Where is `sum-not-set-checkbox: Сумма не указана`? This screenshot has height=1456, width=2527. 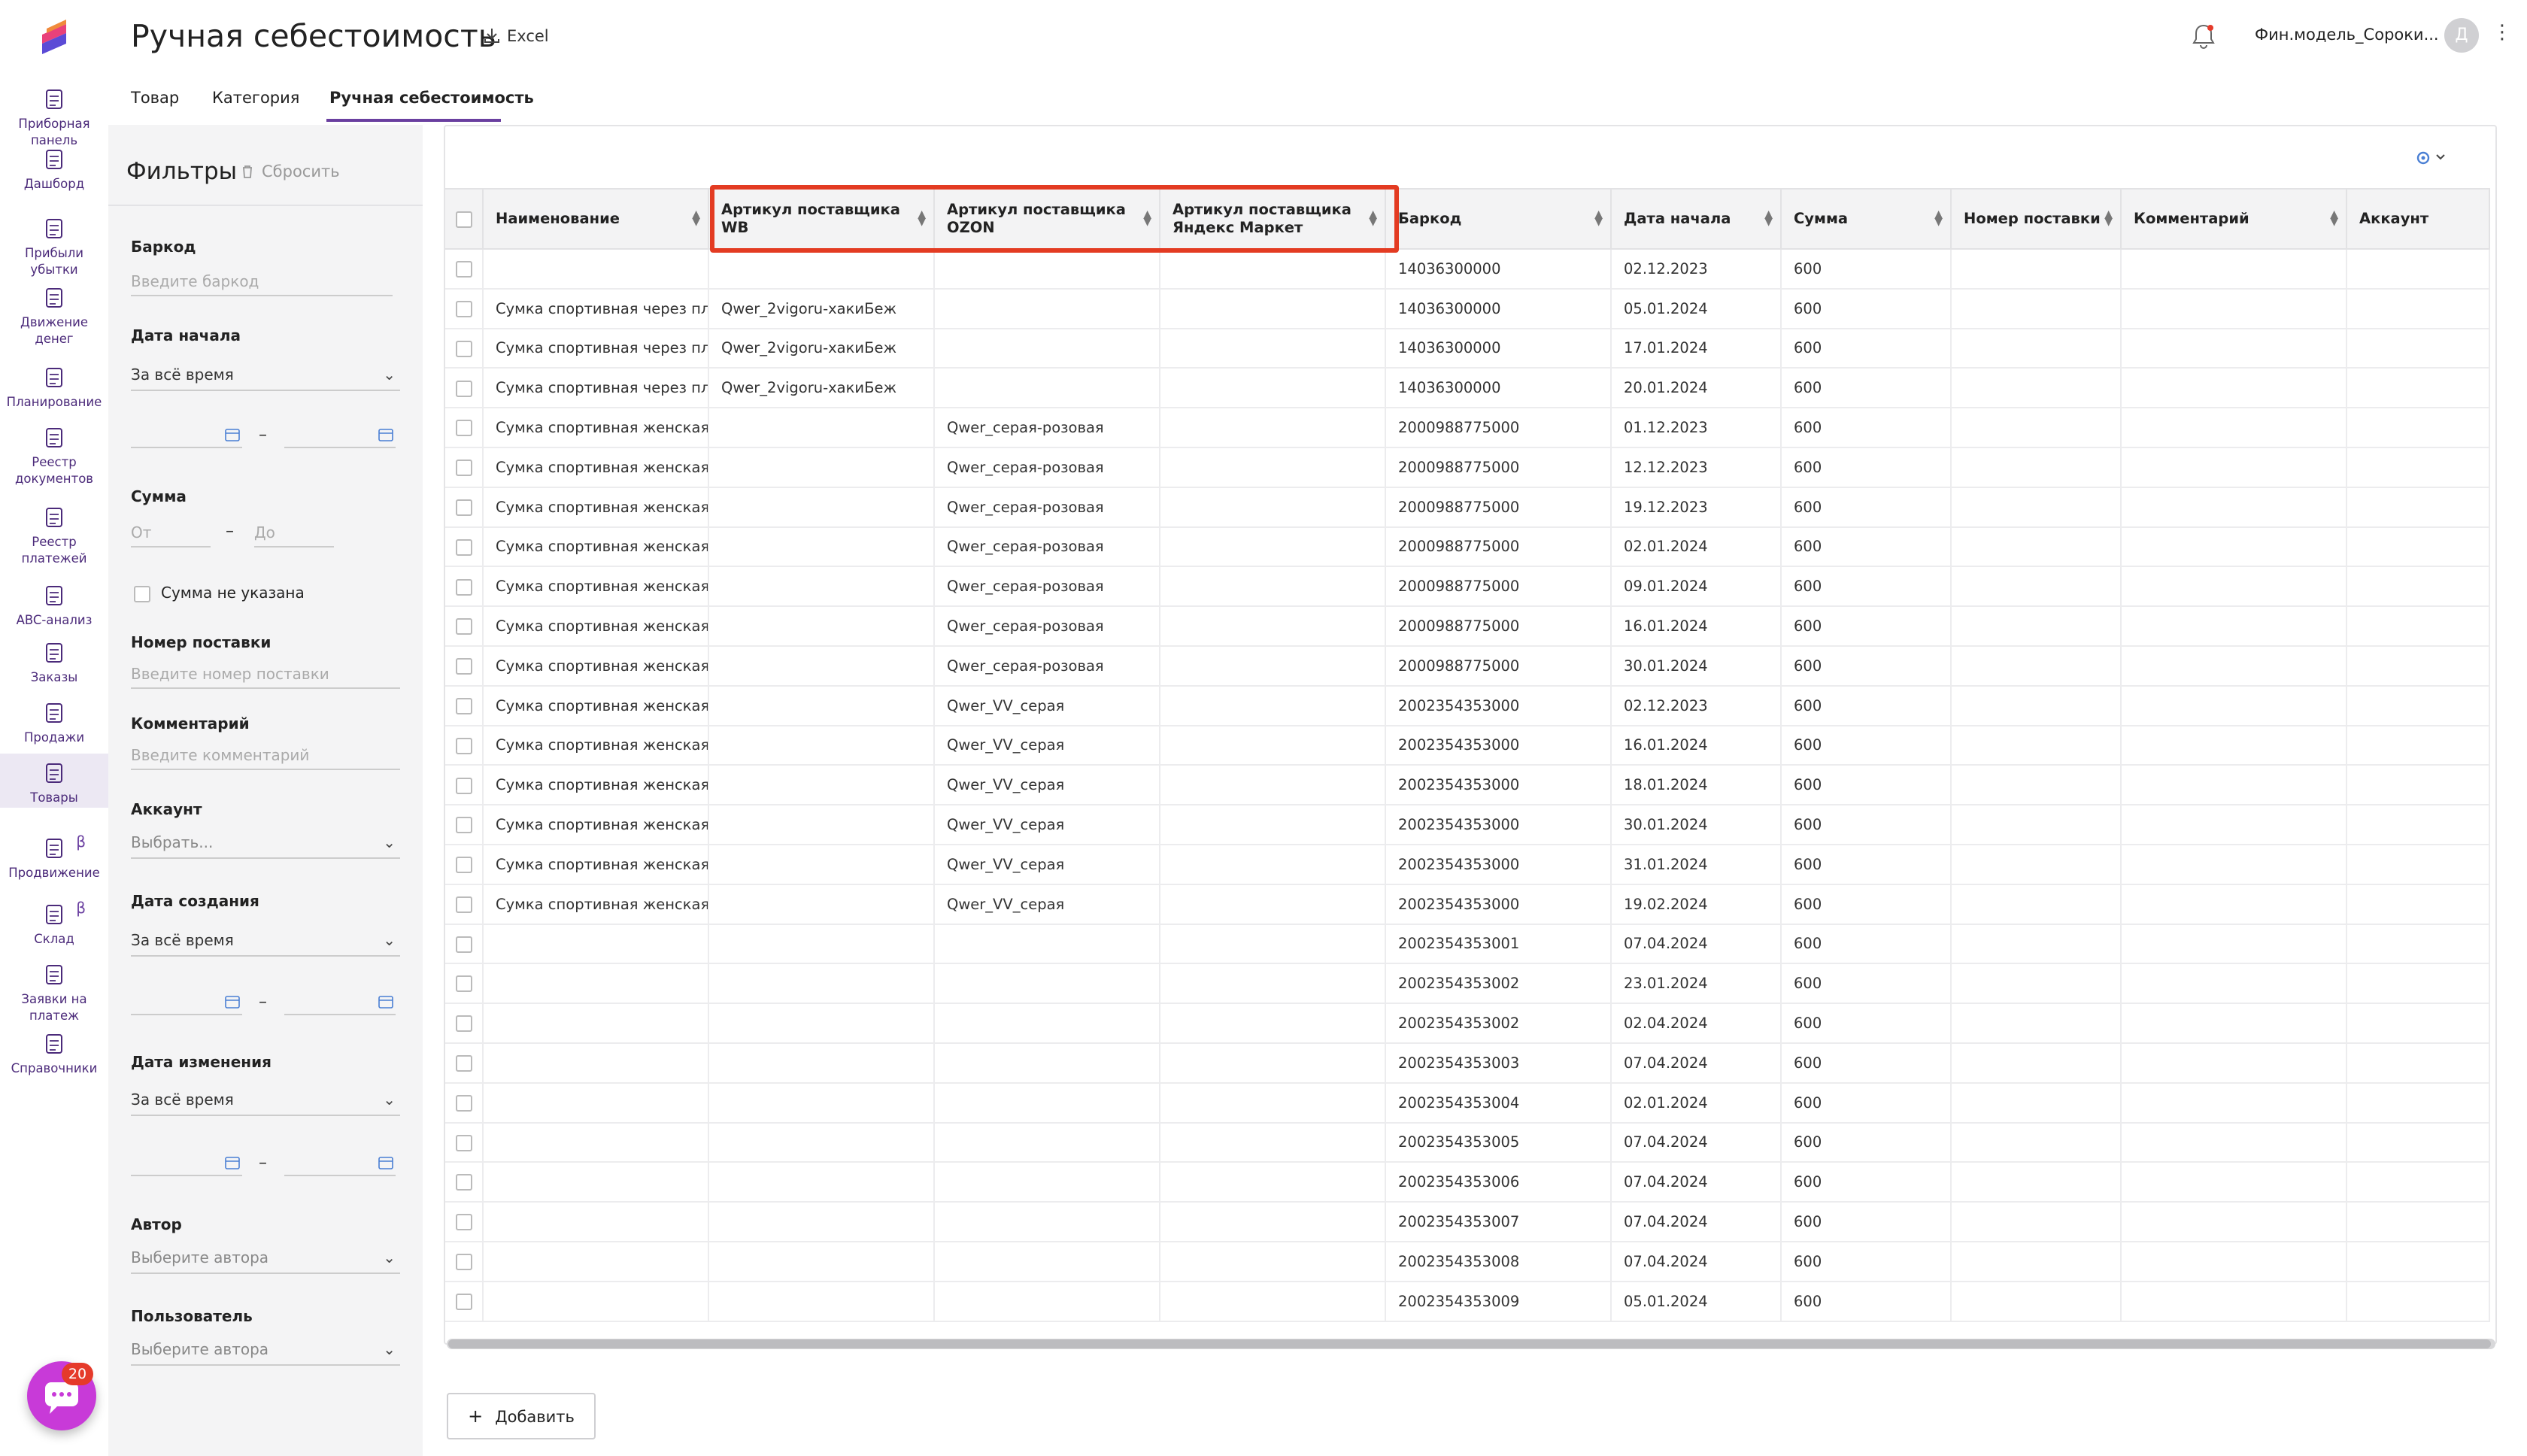 sum-not-set-checkbox: Сумма не указана is located at coordinates (219, 593).